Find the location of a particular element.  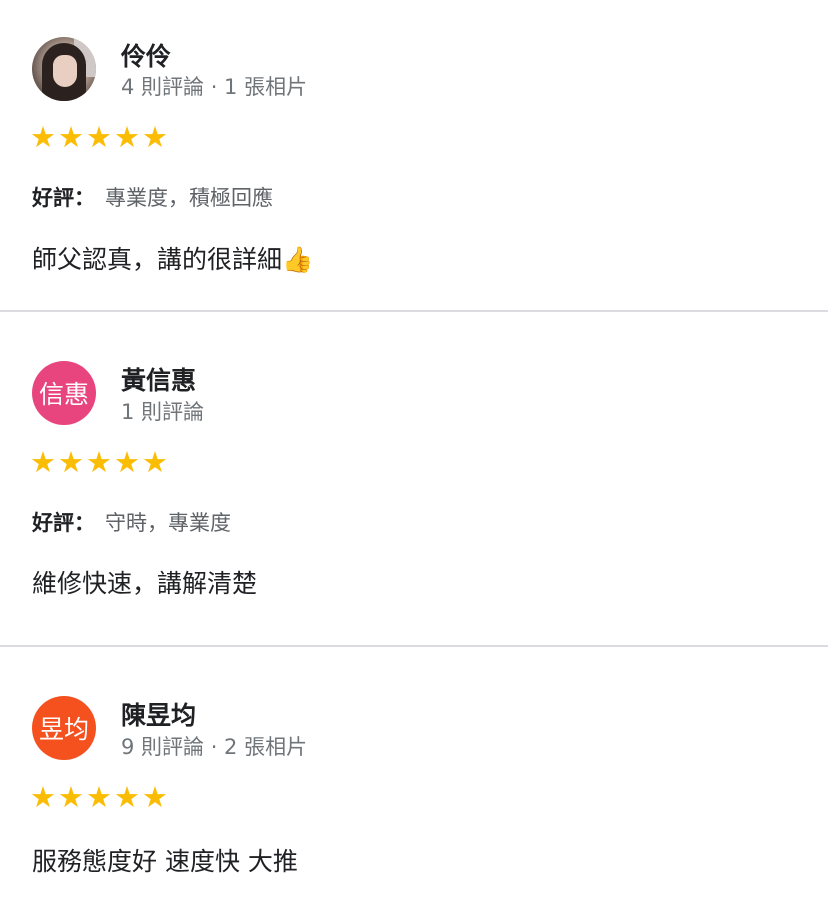

review-text: 服務態度好 速度快 大推 is located at coordinates (165, 861).